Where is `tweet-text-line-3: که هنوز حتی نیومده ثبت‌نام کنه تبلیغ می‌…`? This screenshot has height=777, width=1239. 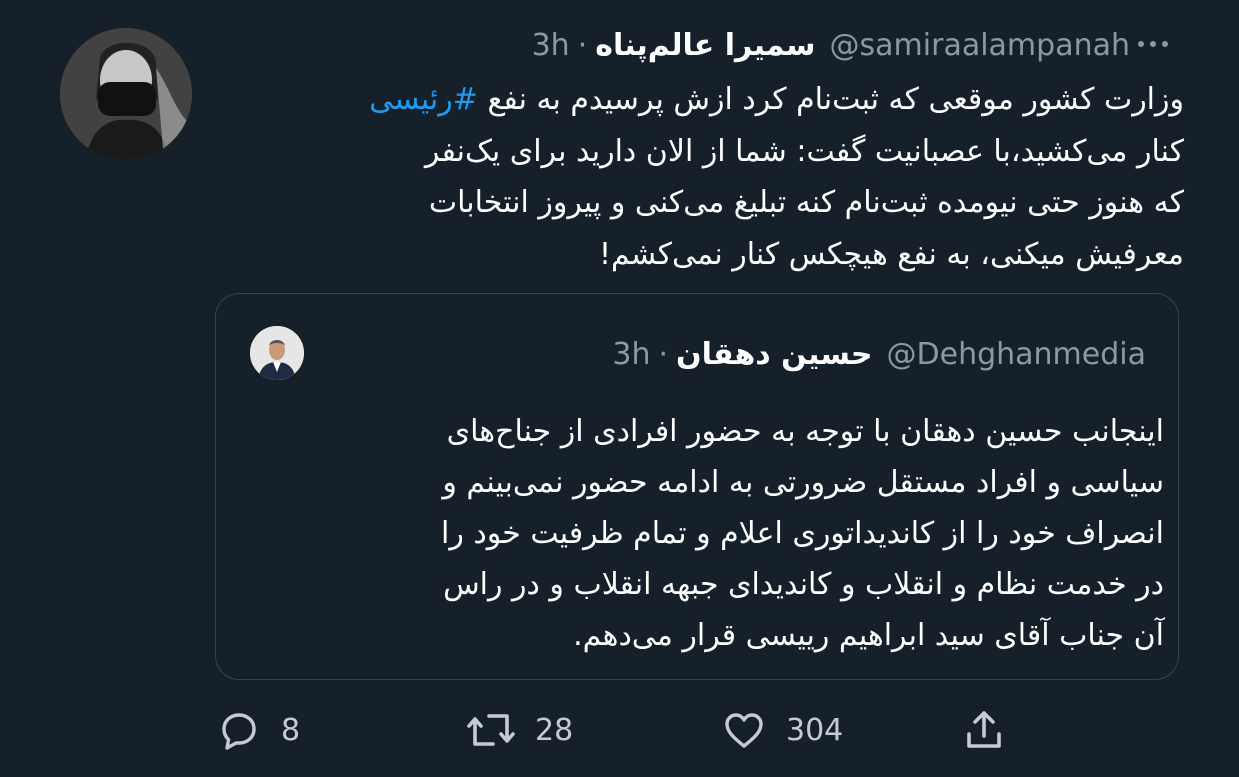 tweet-text-line-3: که هنوز حتی نیومده ثبت‌نام کنه تبلیغ می‌… is located at coordinates (806, 202).